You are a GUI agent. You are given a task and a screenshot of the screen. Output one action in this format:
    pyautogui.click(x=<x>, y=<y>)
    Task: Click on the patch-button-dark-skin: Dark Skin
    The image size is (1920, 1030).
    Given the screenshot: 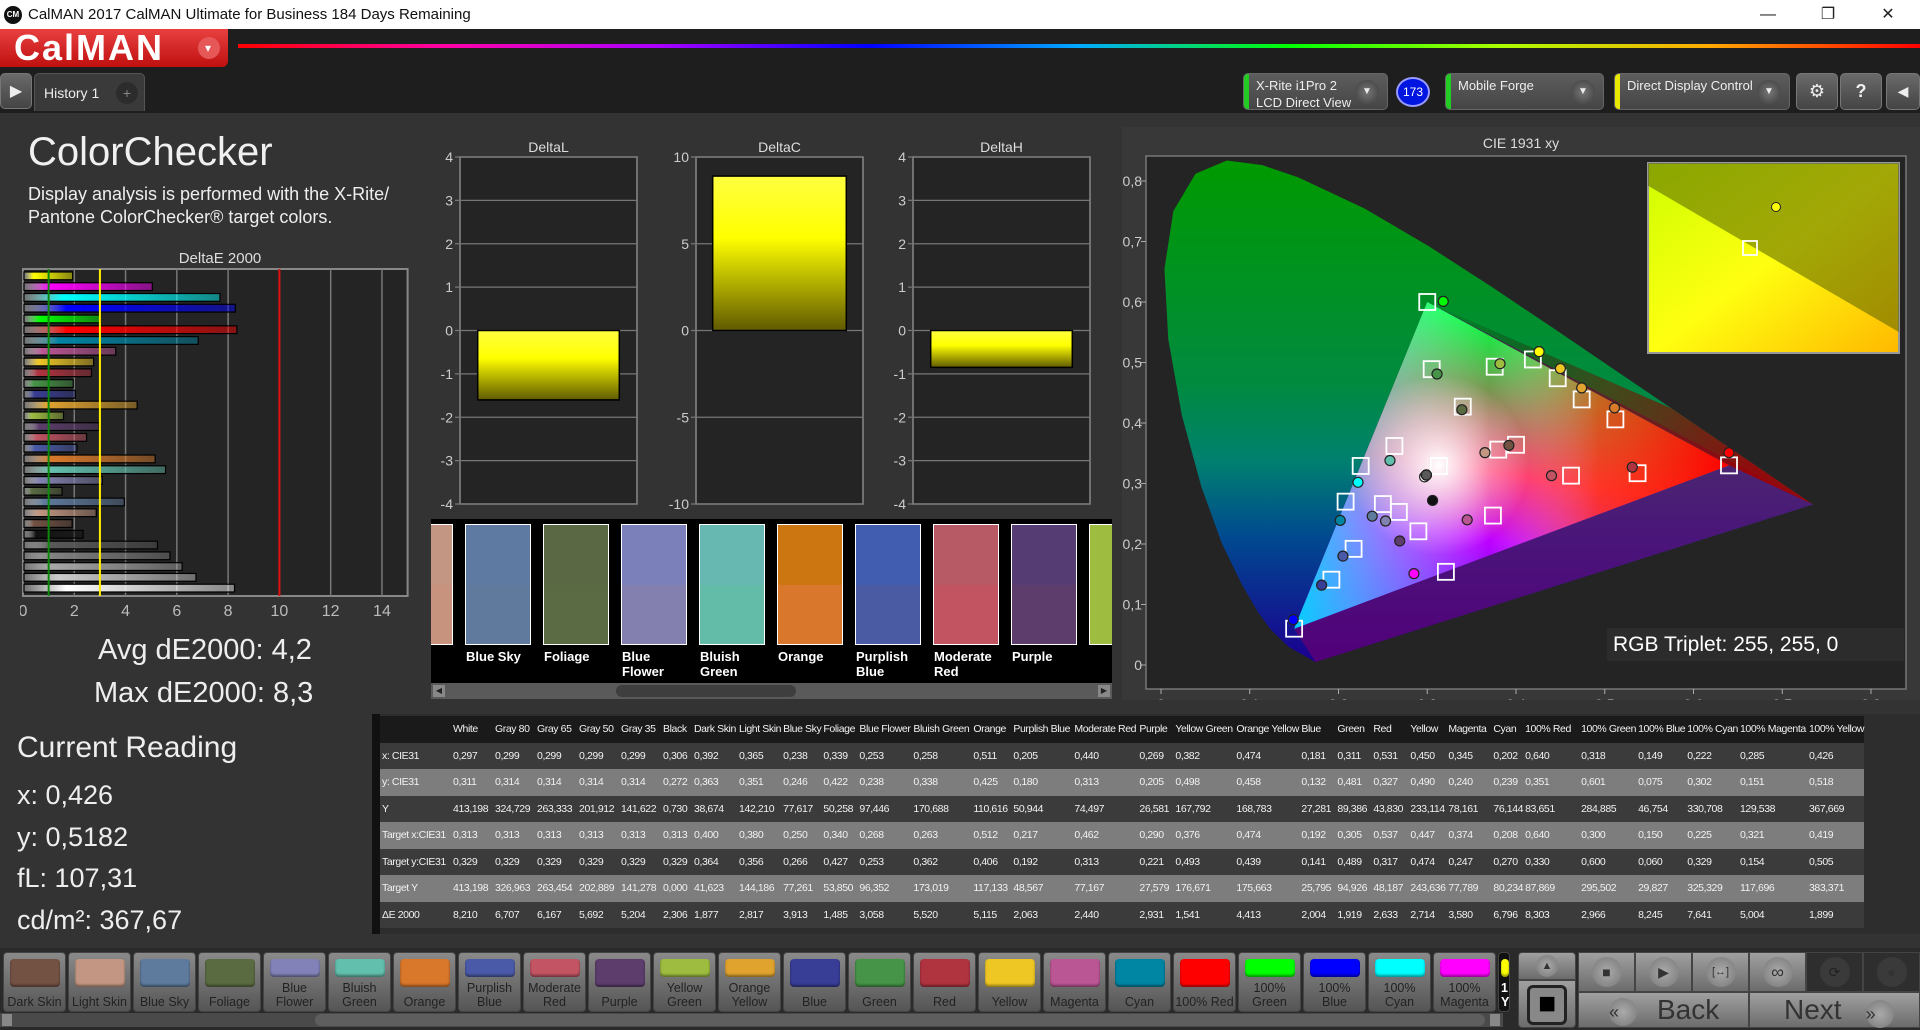 What is the action you would take?
    pyautogui.click(x=34, y=982)
    